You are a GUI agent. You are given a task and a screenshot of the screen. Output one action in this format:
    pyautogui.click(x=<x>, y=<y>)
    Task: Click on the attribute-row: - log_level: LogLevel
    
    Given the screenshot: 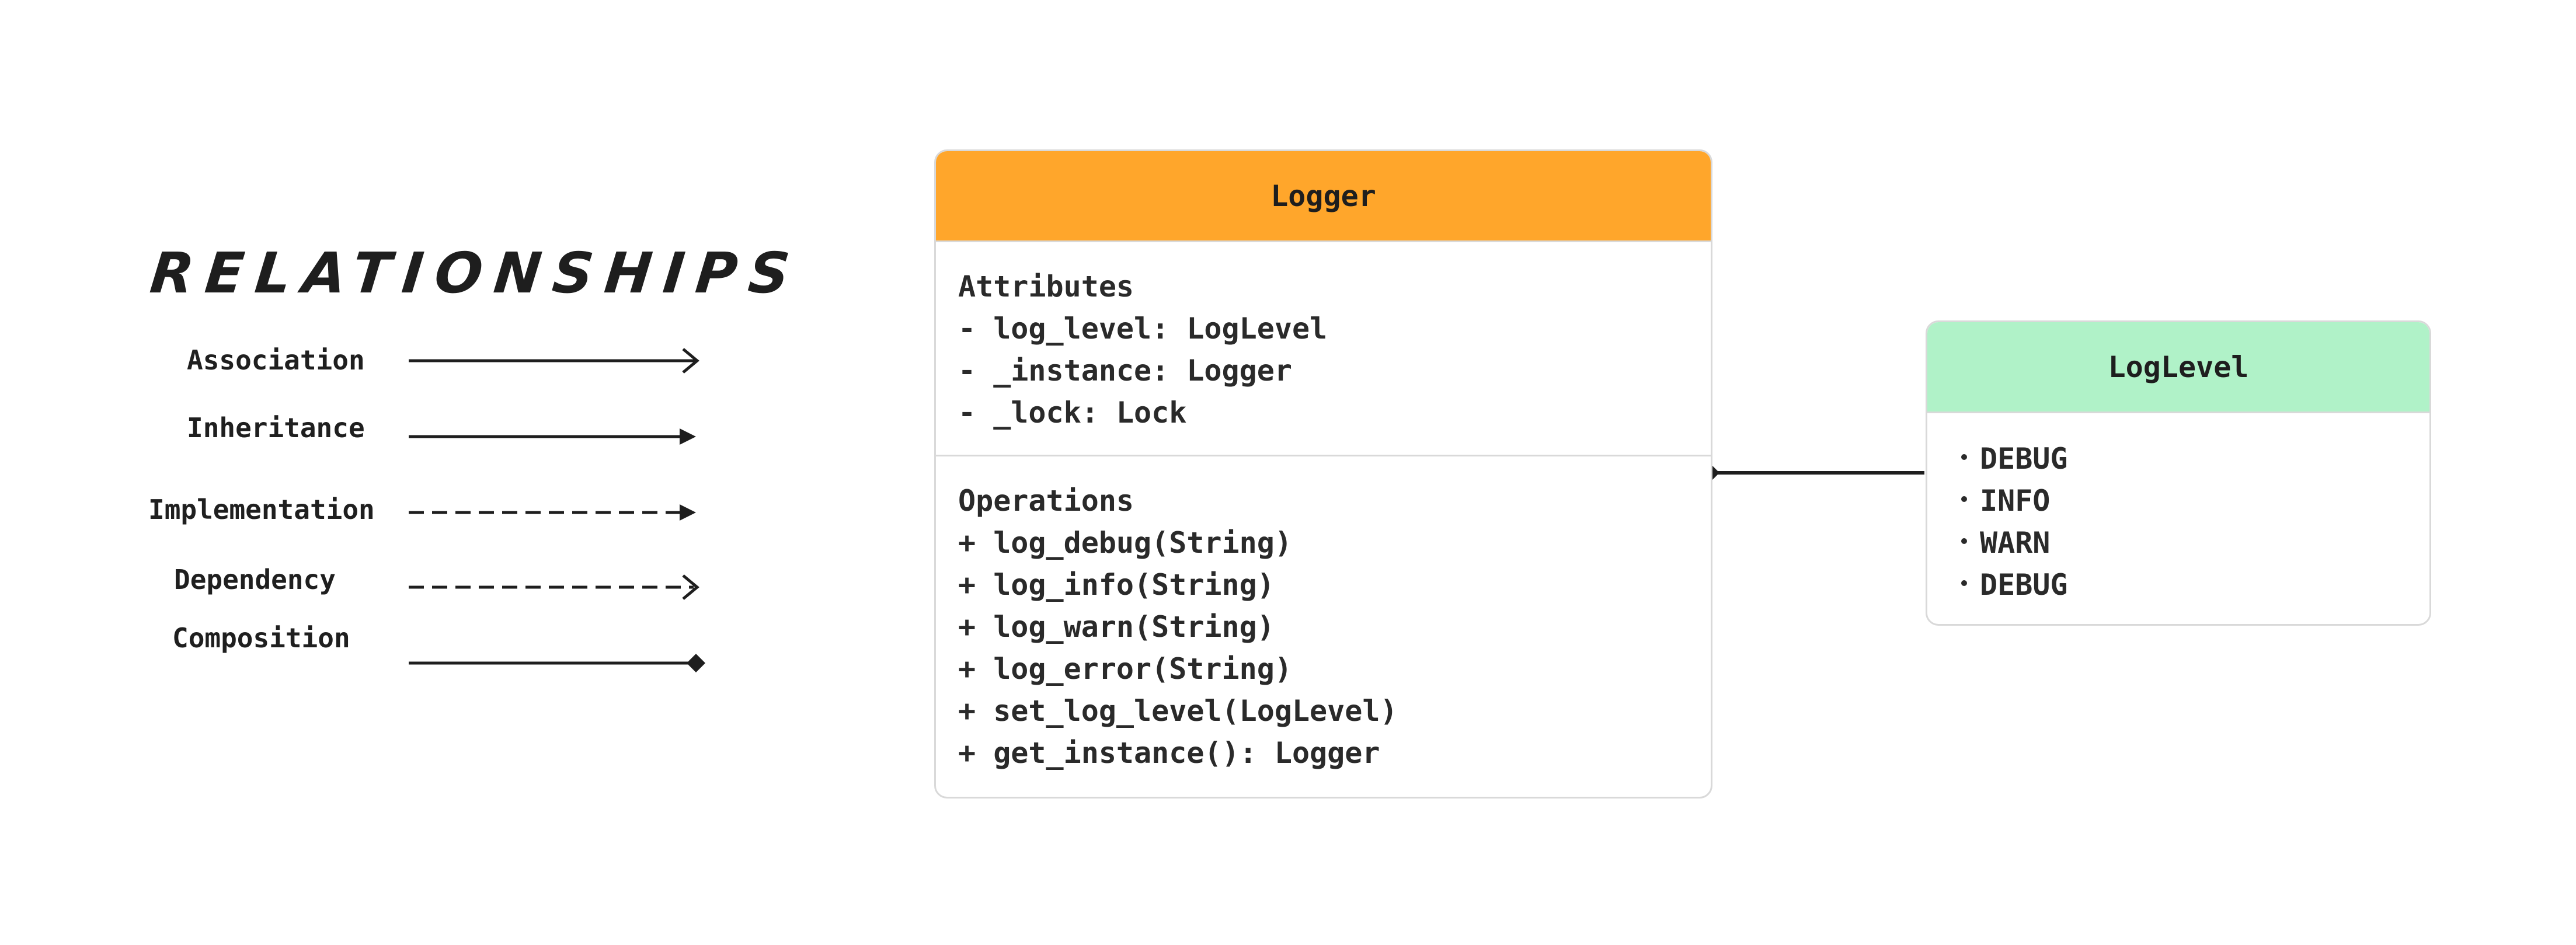 What is the action you would take?
    pyautogui.click(x=1143, y=329)
    